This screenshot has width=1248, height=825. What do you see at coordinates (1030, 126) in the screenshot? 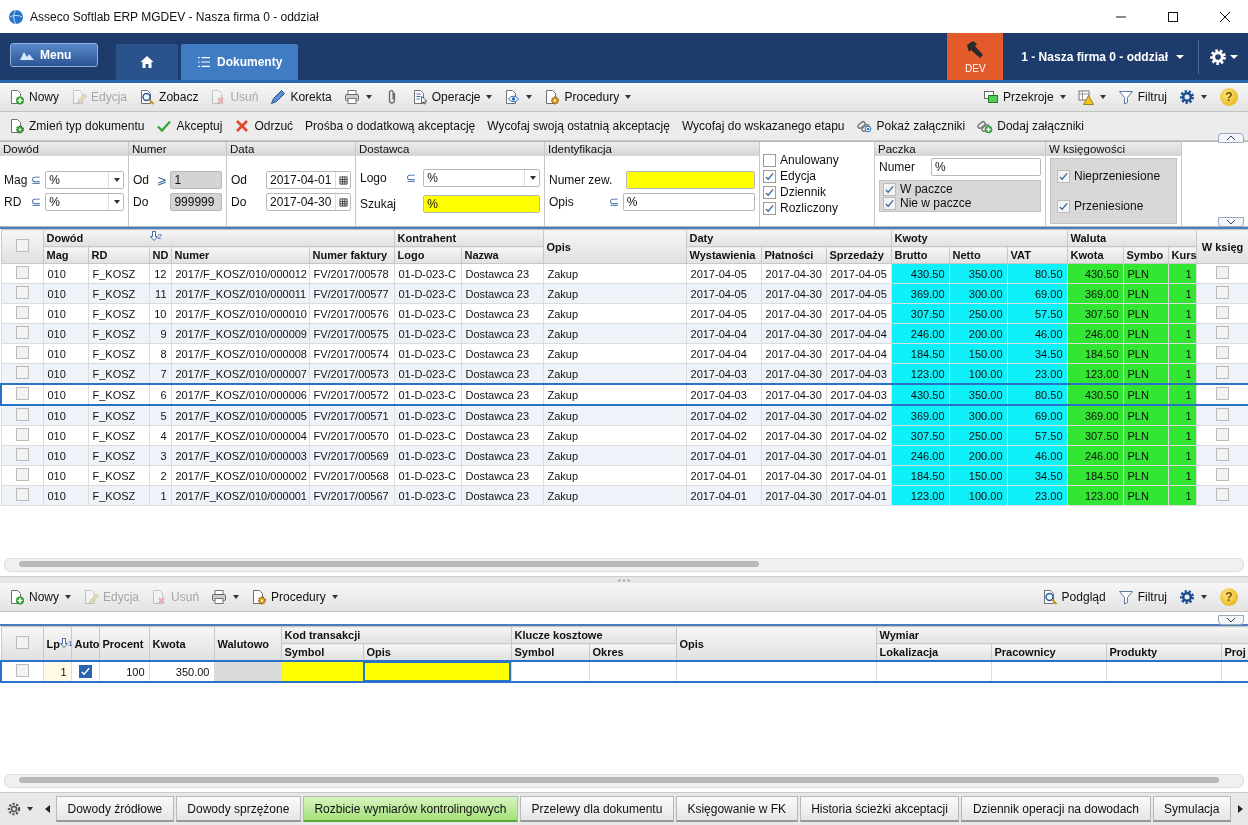
I see `add-attachments-button: Dodaj załączniki` at bounding box center [1030, 126].